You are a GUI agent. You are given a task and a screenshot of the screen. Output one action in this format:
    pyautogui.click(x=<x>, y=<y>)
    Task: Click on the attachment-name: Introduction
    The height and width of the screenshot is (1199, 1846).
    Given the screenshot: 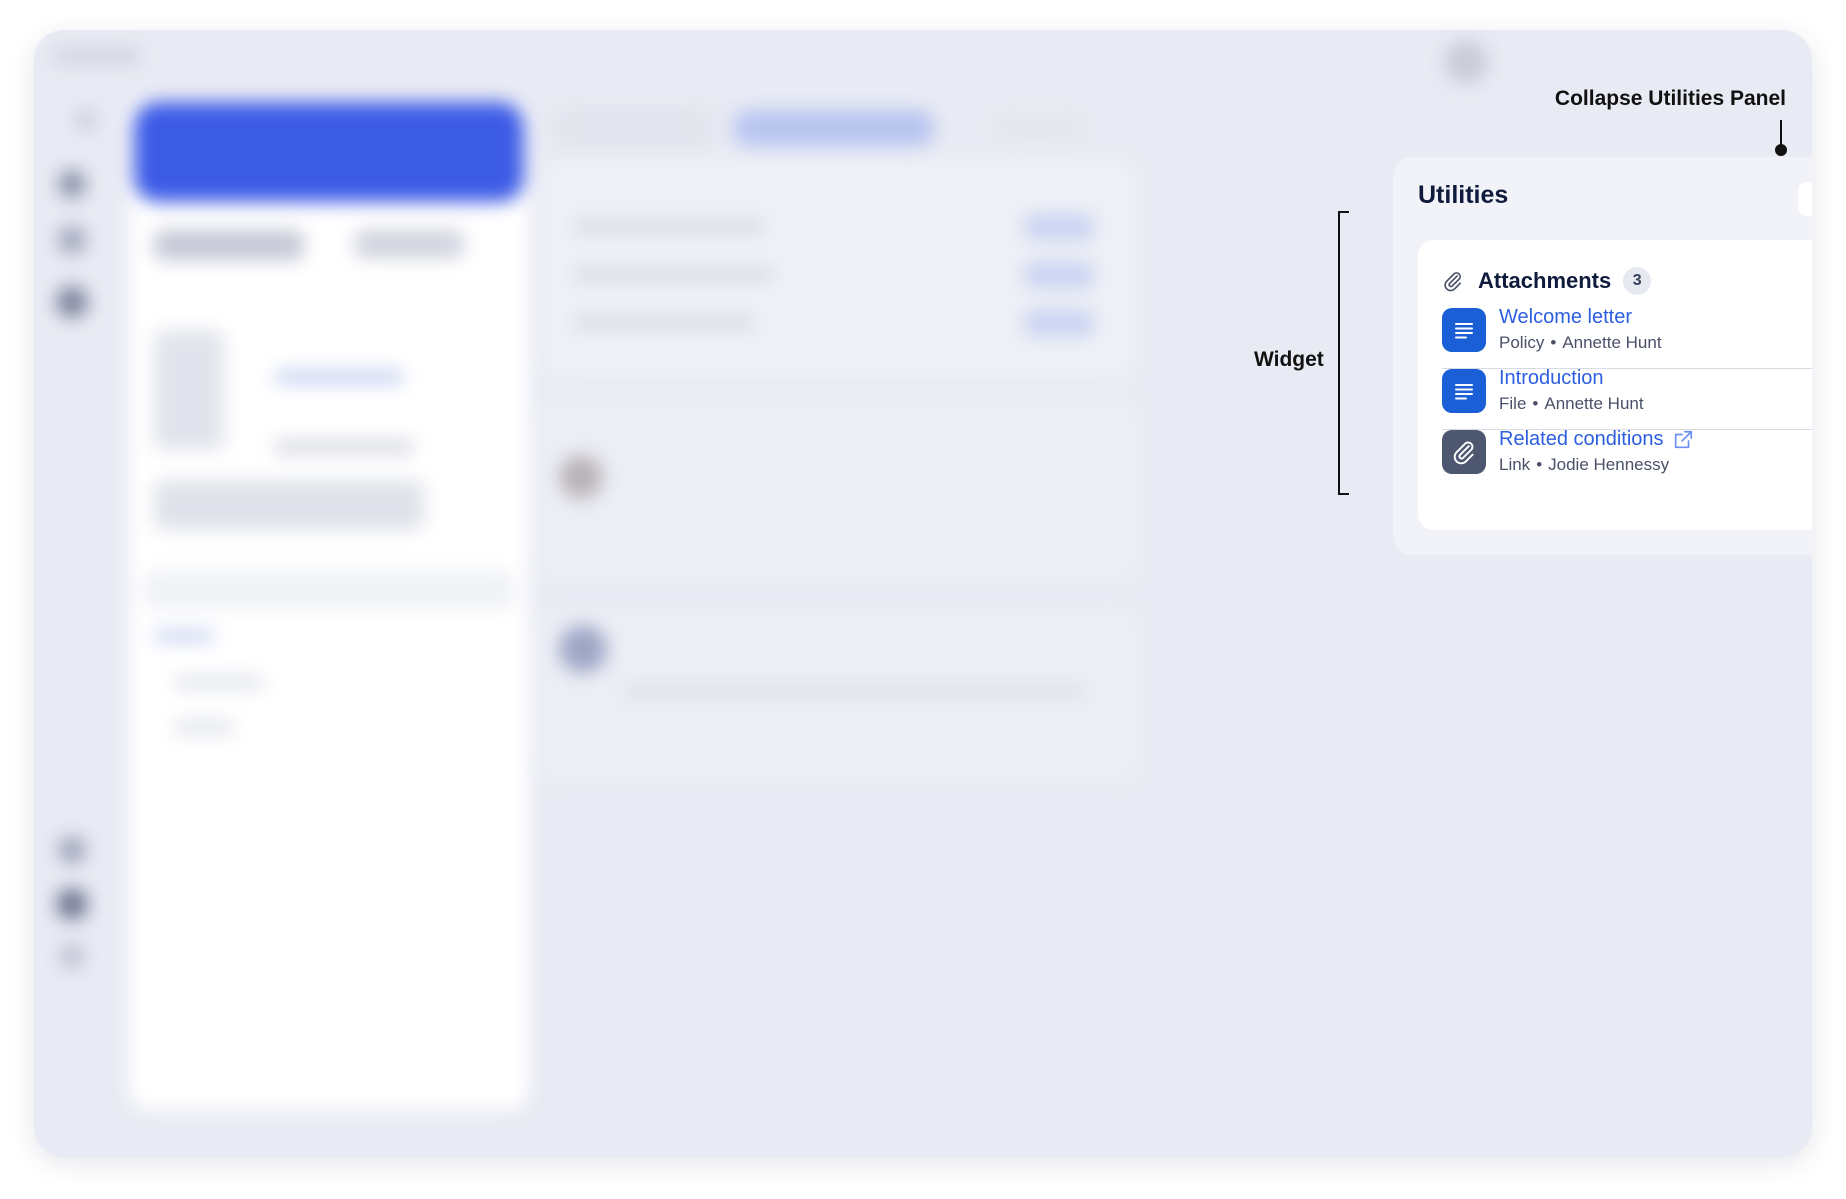 What is the action you would take?
    pyautogui.click(x=1551, y=378)
    